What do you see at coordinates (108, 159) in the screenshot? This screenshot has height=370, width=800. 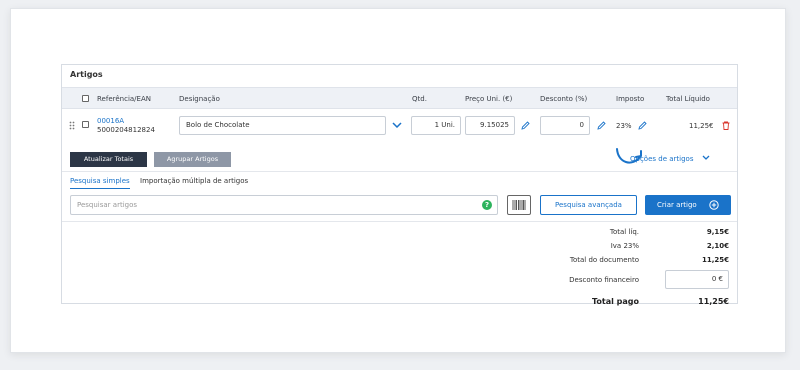 I see `atualizar-totais-button: Atualizar Totais` at bounding box center [108, 159].